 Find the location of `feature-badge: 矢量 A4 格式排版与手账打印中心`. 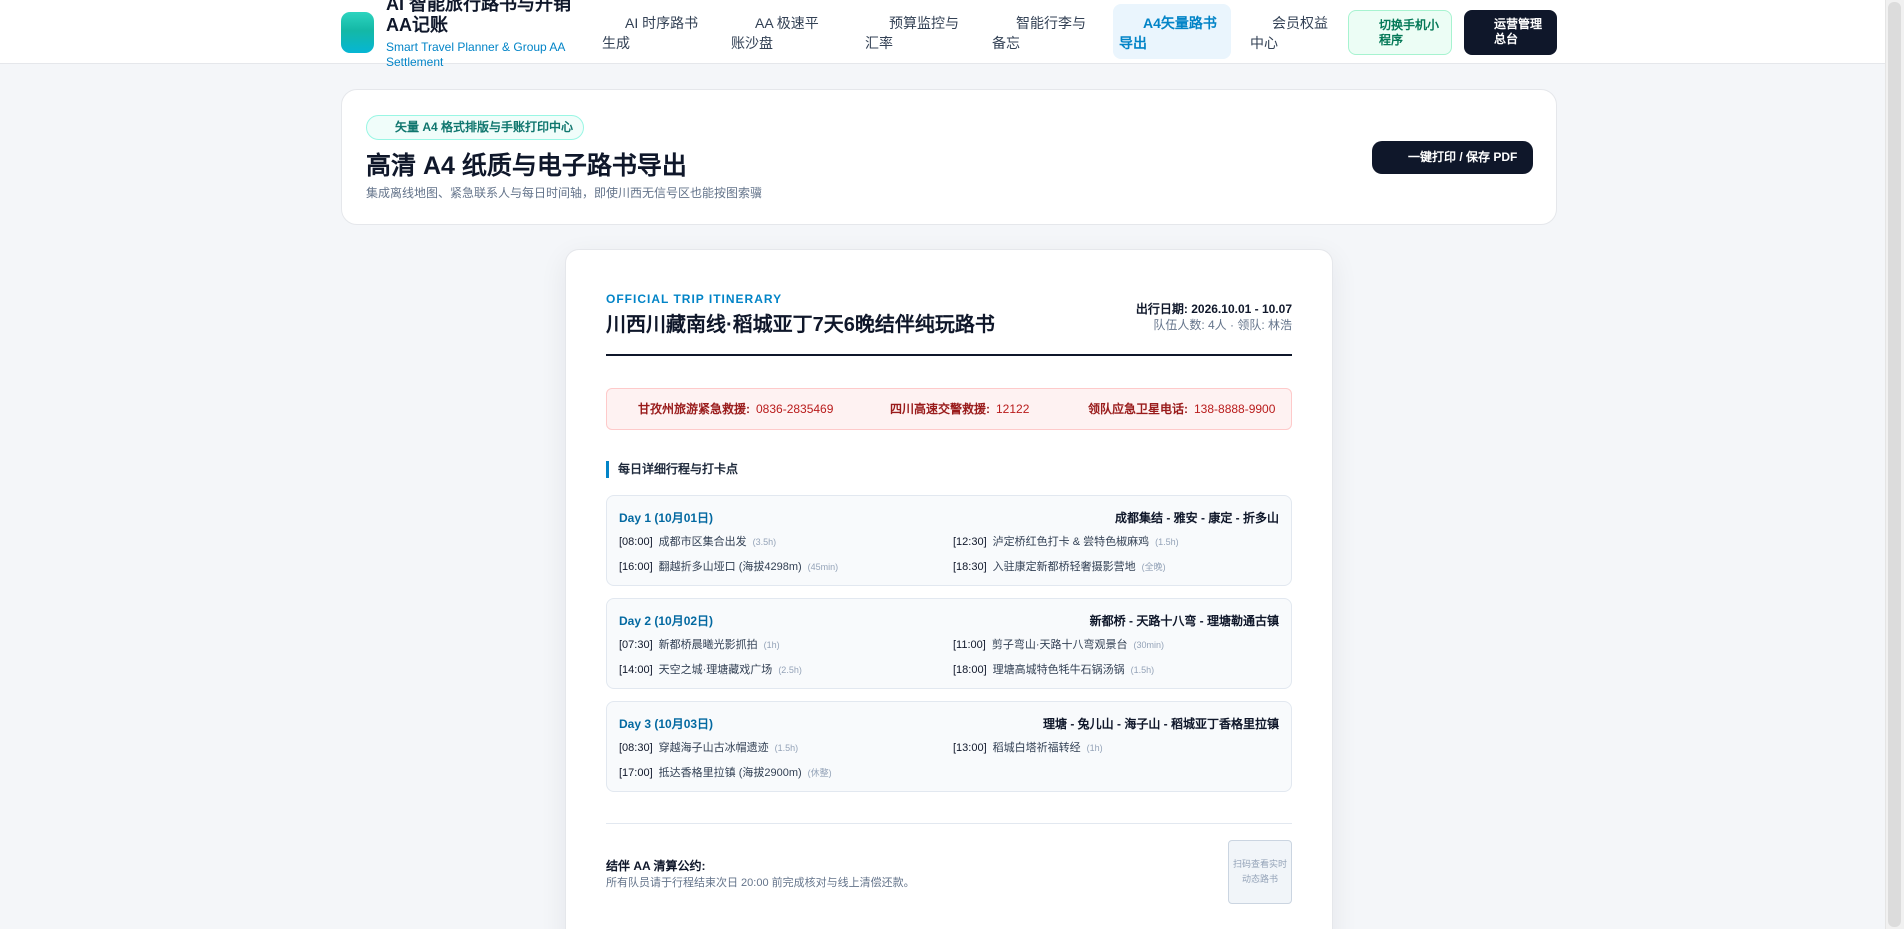

feature-badge: 矢量 A4 格式排版与手账打印中心 is located at coordinates (475, 127).